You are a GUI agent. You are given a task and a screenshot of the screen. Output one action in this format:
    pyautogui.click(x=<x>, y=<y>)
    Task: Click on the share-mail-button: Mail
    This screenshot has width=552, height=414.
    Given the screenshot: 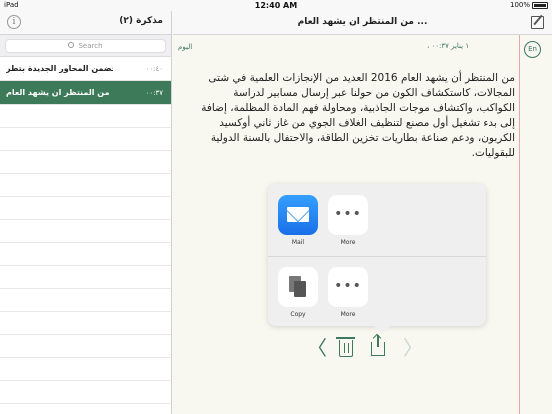 What is the action you would take?
    pyautogui.click(x=298, y=220)
    